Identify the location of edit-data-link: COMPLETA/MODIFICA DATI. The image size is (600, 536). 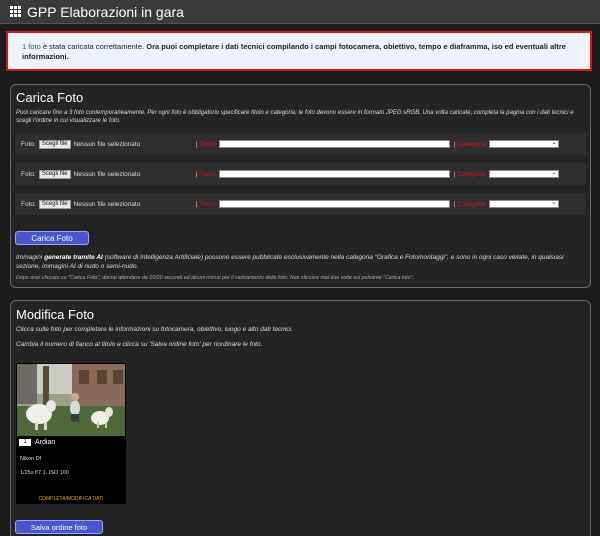
(71, 499).